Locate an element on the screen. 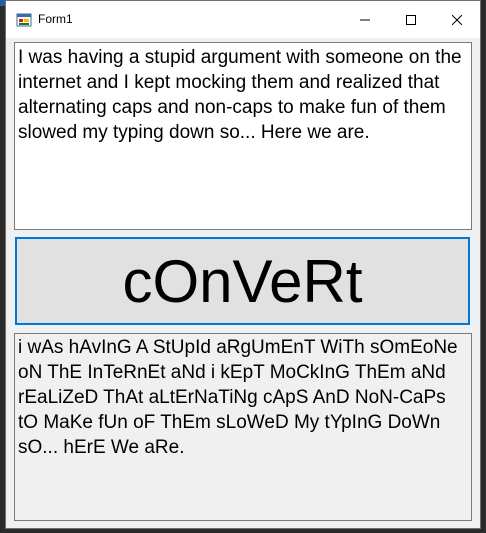 This screenshot has height=533, width=486. close-icon is located at coordinates (457, 19).